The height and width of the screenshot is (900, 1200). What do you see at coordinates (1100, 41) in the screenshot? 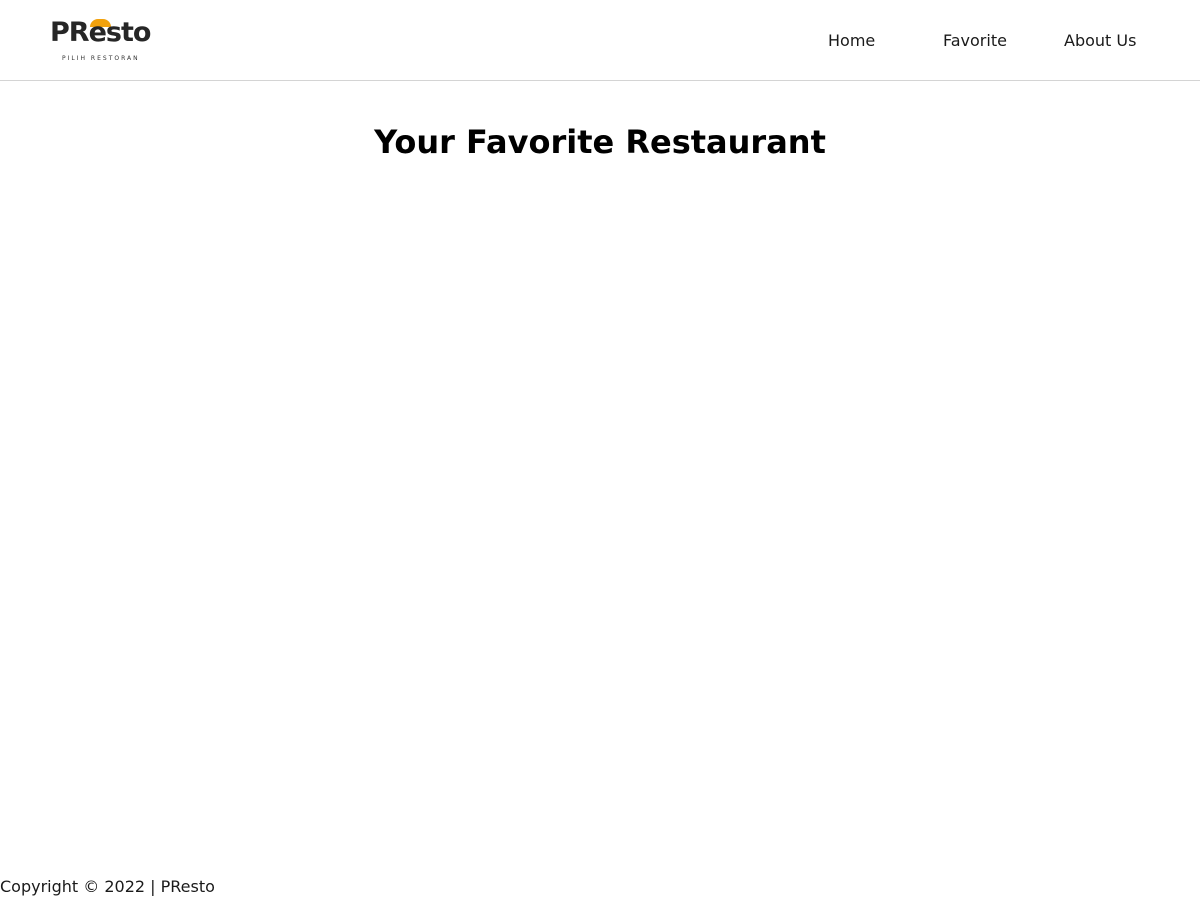
I see `nav-about-link: About Us` at bounding box center [1100, 41].